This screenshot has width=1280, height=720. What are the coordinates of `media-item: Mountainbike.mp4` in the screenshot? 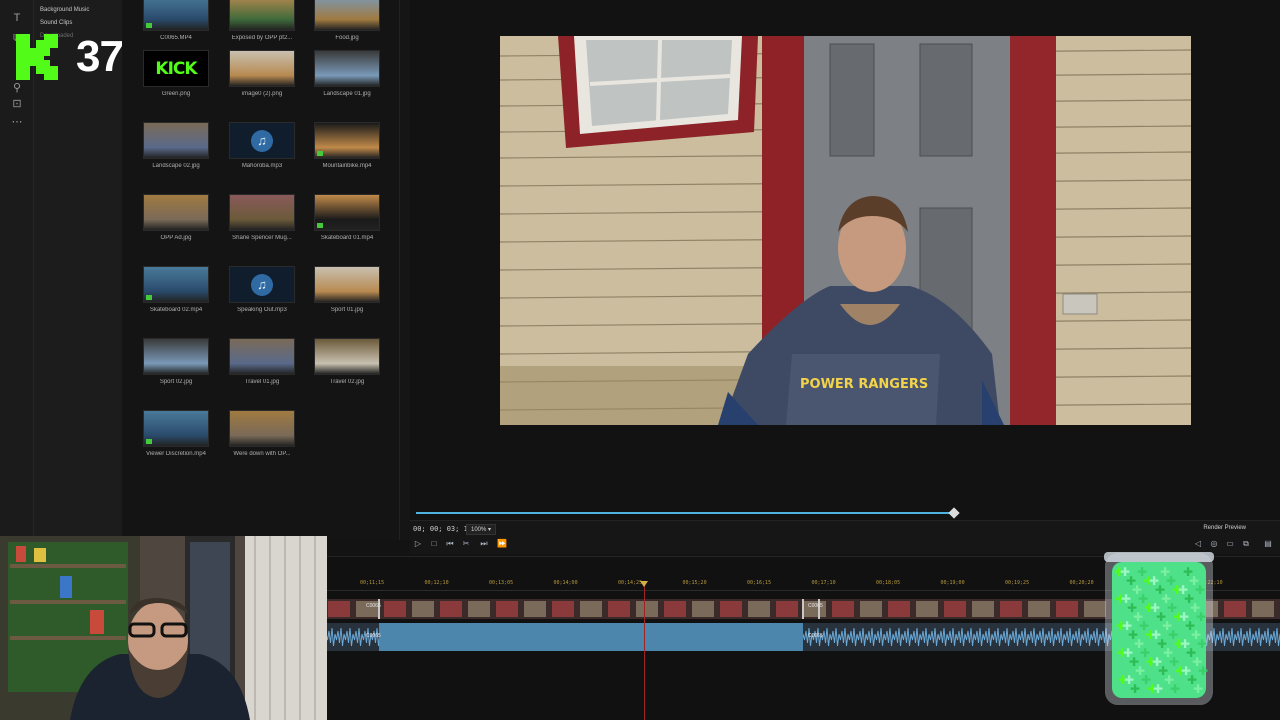 It's located at (347, 145).